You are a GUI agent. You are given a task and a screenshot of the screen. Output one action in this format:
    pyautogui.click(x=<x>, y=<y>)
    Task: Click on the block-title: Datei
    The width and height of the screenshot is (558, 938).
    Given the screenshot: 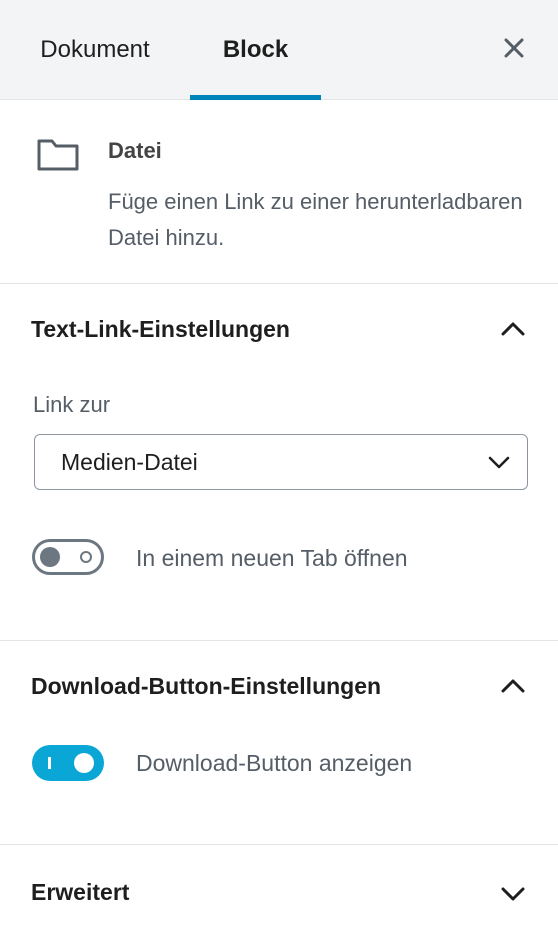 What is the action you would take?
    pyautogui.click(x=135, y=150)
    